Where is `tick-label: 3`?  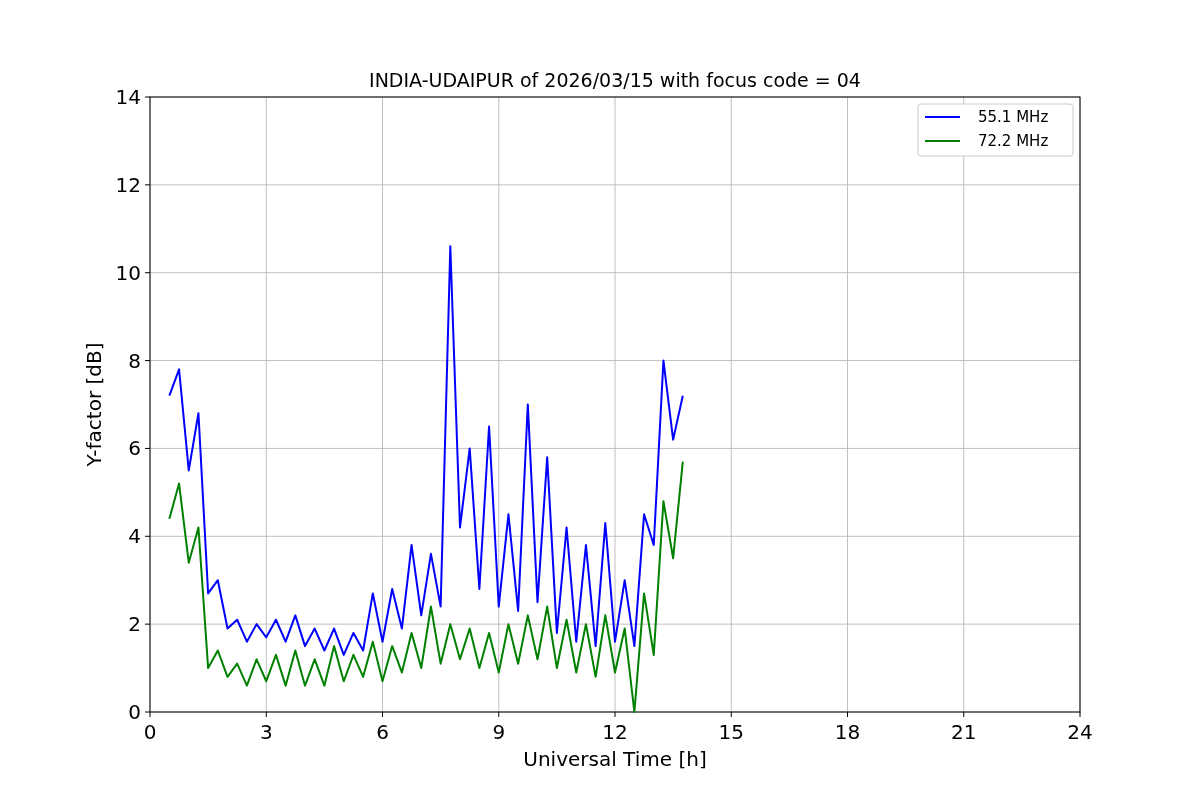 tick-label: 3 is located at coordinates (266, 732).